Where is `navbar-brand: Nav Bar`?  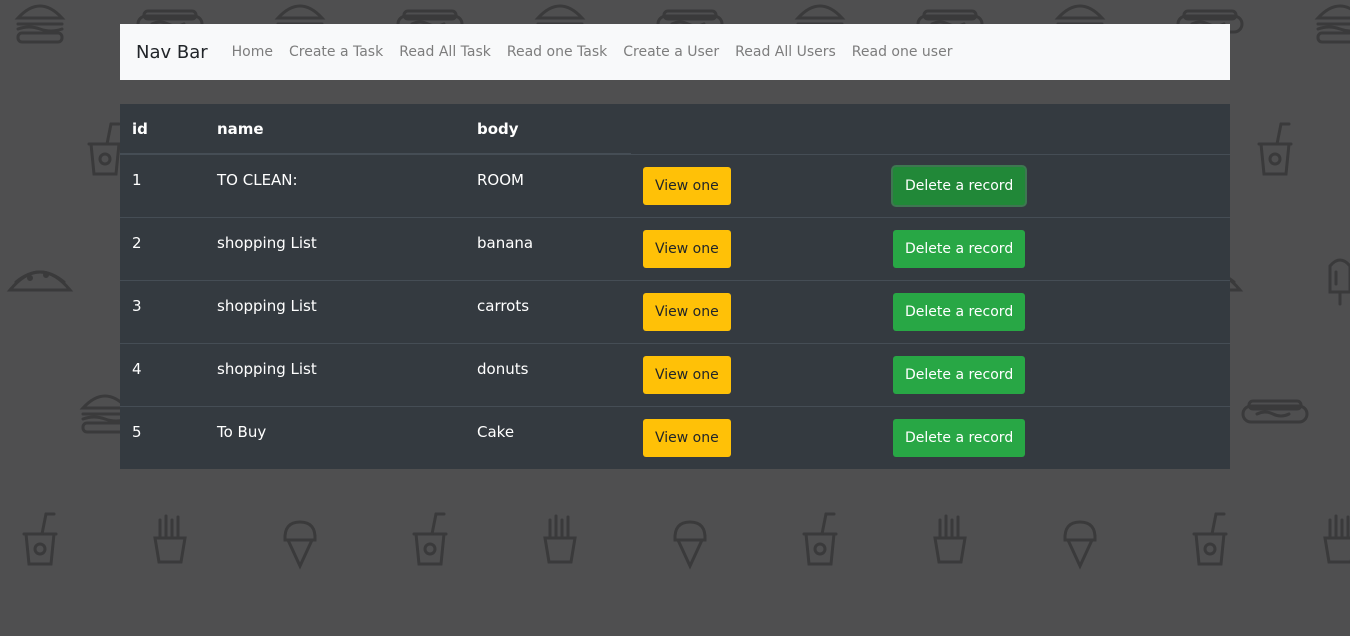
navbar-brand: Nav Bar is located at coordinates (172, 52).